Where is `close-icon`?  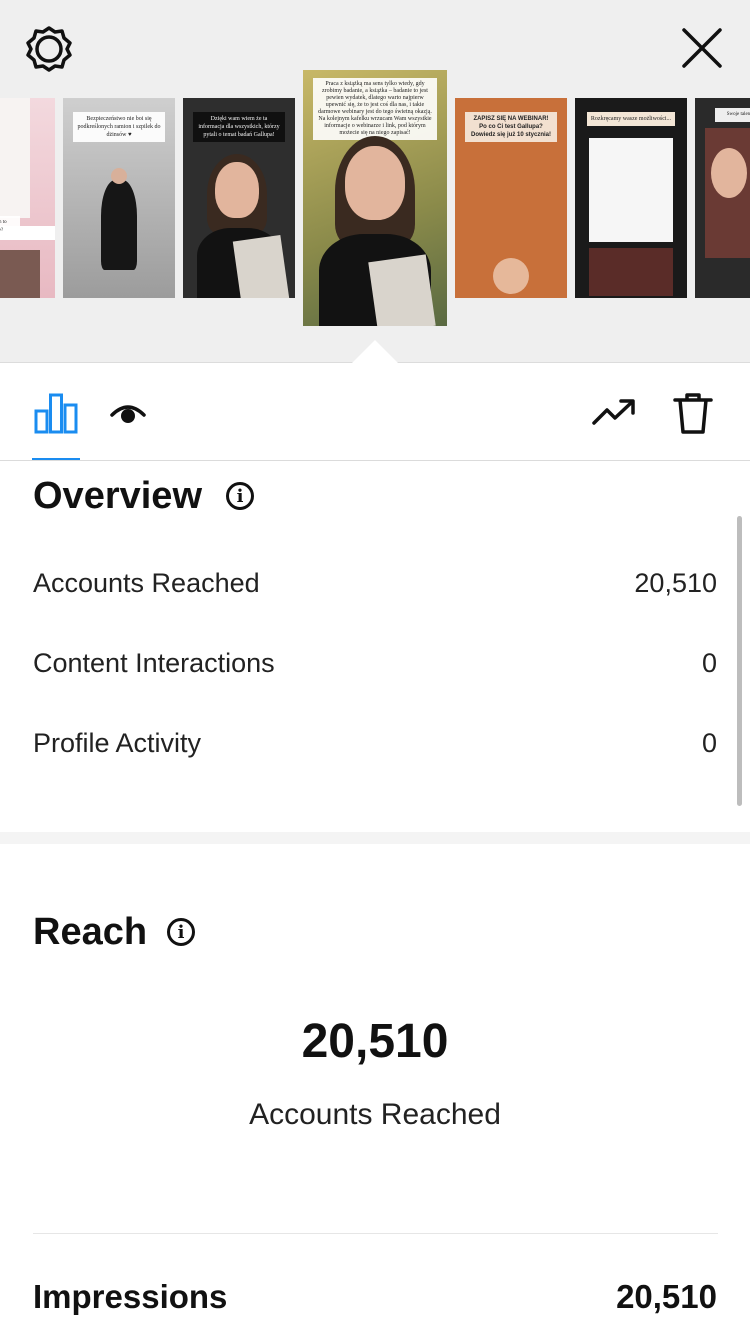
close-icon is located at coordinates (702, 48).